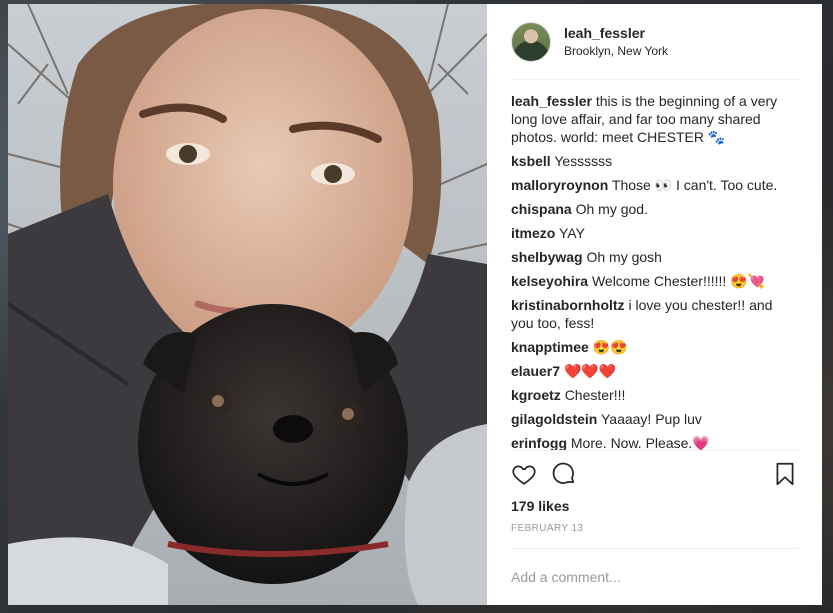 This screenshot has width=833, height=613. What do you see at coordinates (654, 209) in the screenshot?
I see `comment: chispana Oh my god.` at bounding box center [654, 209].